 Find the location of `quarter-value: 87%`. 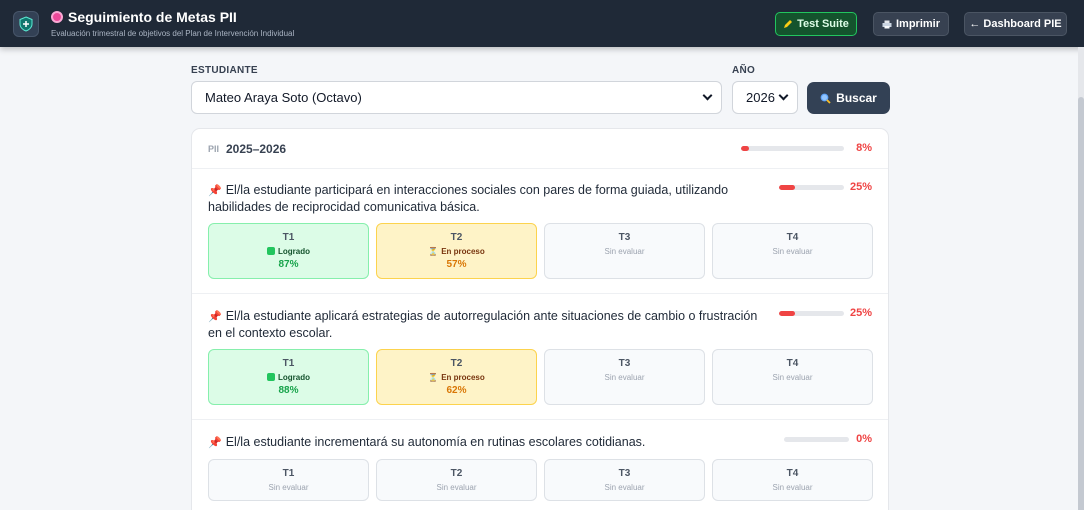

quarter-value: 87% is located at coordinates (288, 264).